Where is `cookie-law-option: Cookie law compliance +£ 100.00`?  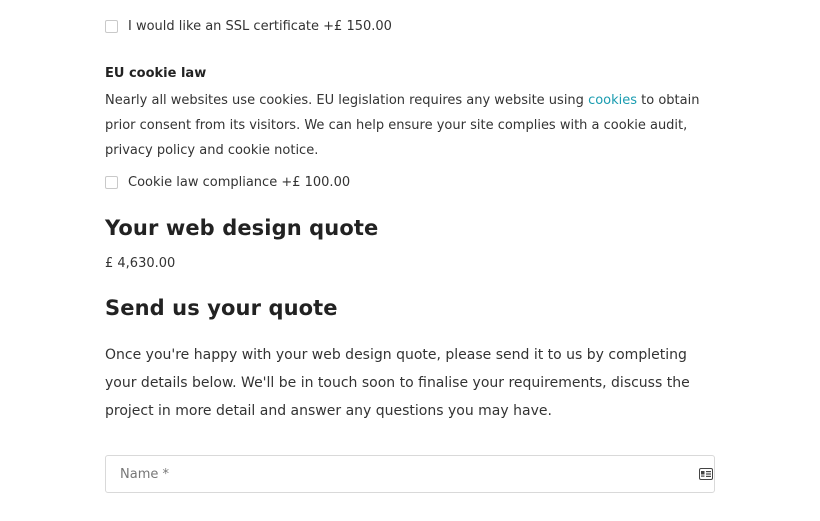
cookie-law-option: Cookie law compliance +£ 100.00 is located at coordinates (227, 182).